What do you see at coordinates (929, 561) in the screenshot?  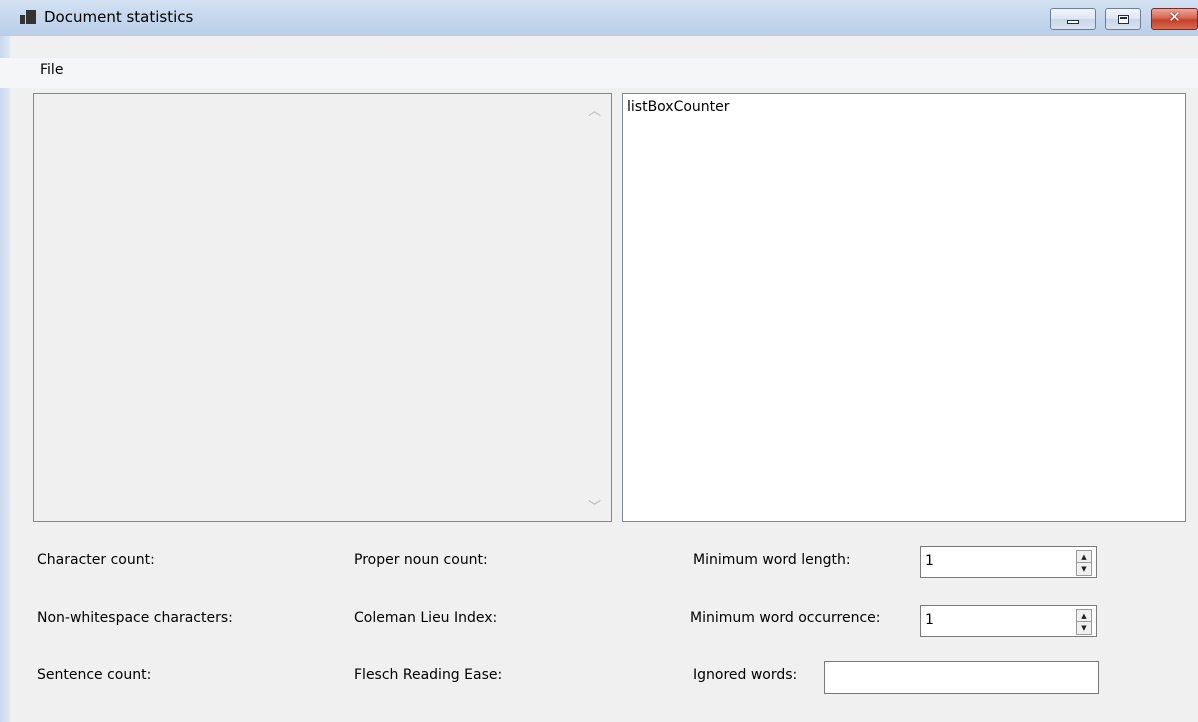 I see `min-word-length-value: 1` at bounding box center [929, 561].